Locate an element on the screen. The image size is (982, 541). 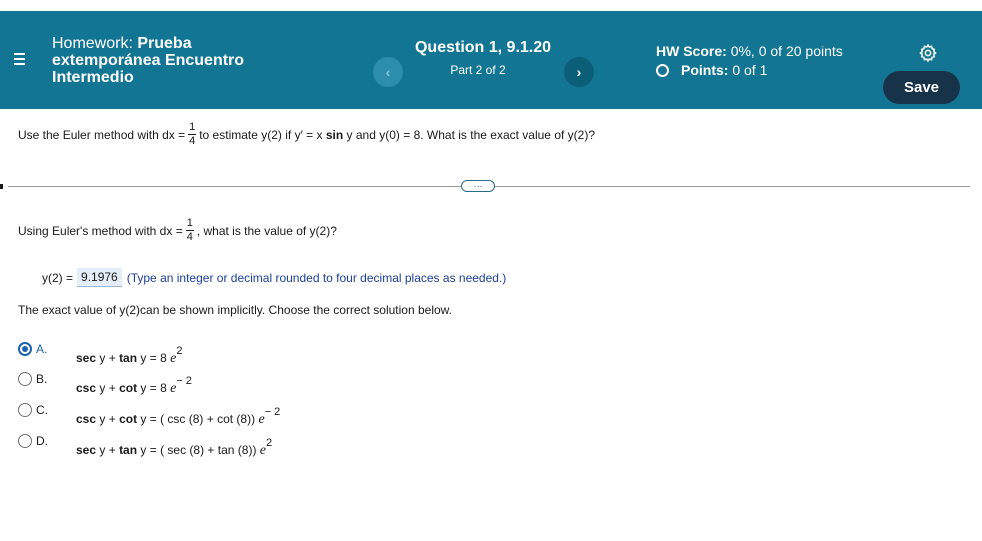
option-b: B. csc y + cot y = 8 e− 2 is located at coordinates (105, 384).